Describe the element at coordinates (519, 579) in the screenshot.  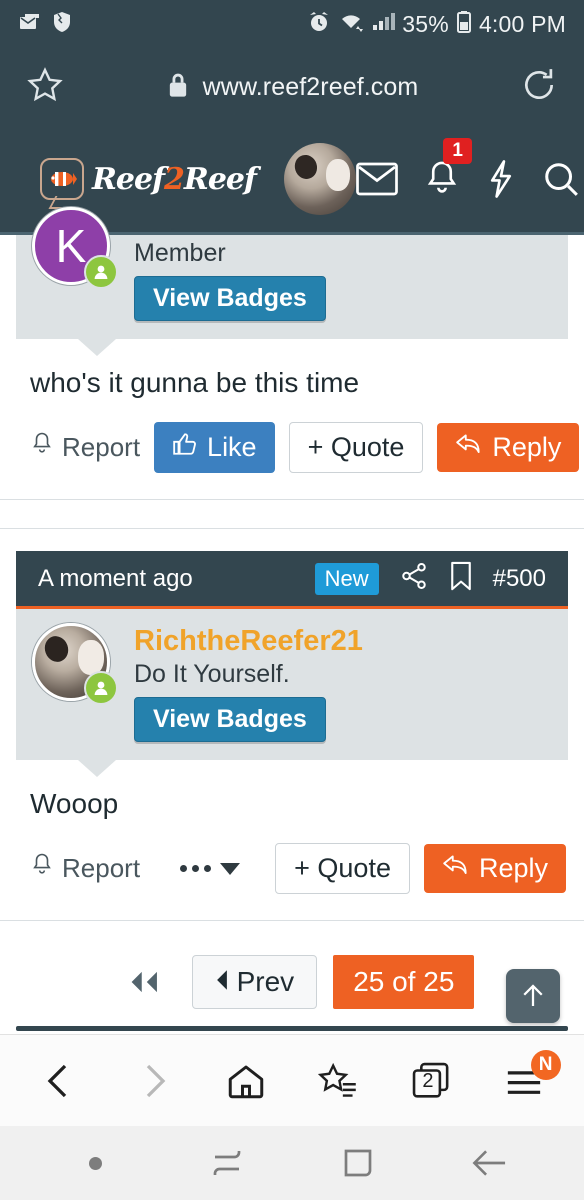
I see `post-number: #500` at that location.